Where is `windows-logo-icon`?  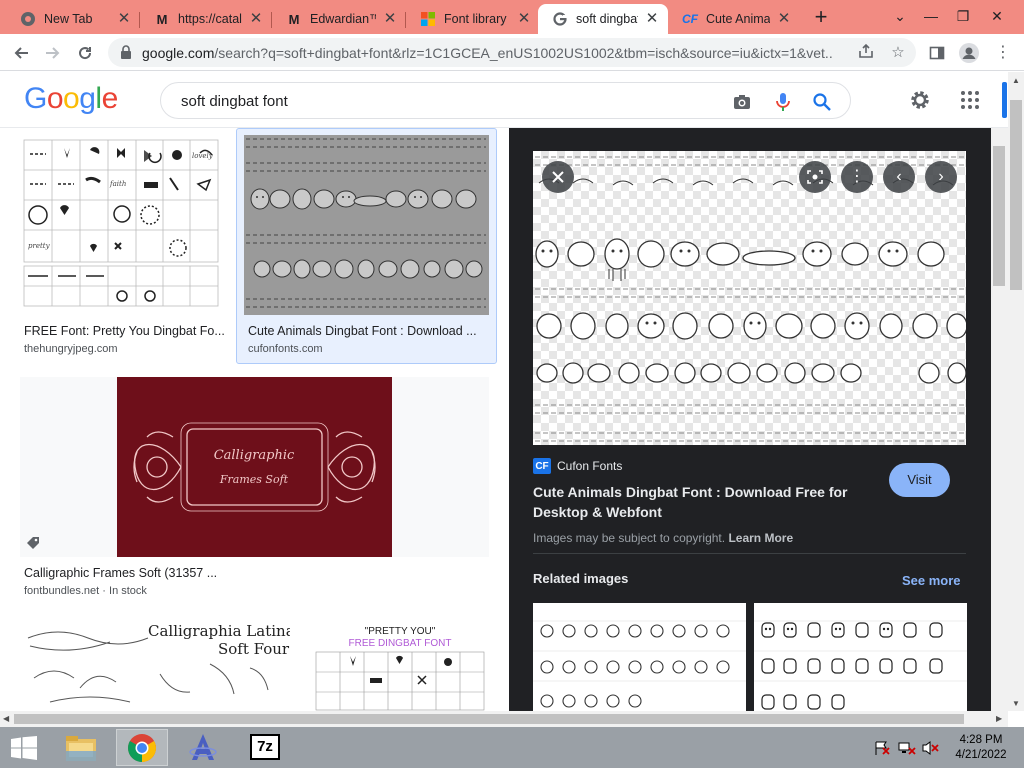 windows-logo-icon is located at coordinates (24, 748).